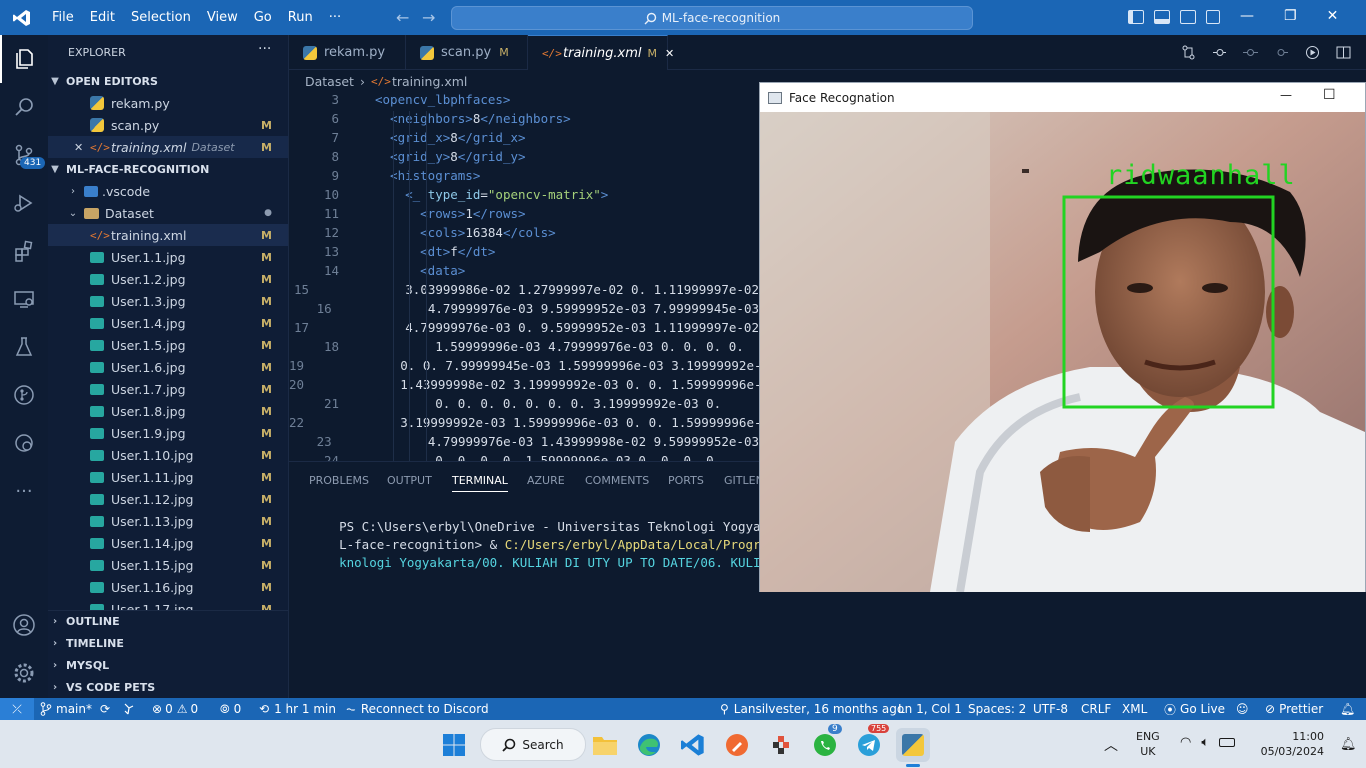 The width and height of the screenshot is (1366, 768). I want to click on tab-scan-py: scan.py M, so click(467, 52).